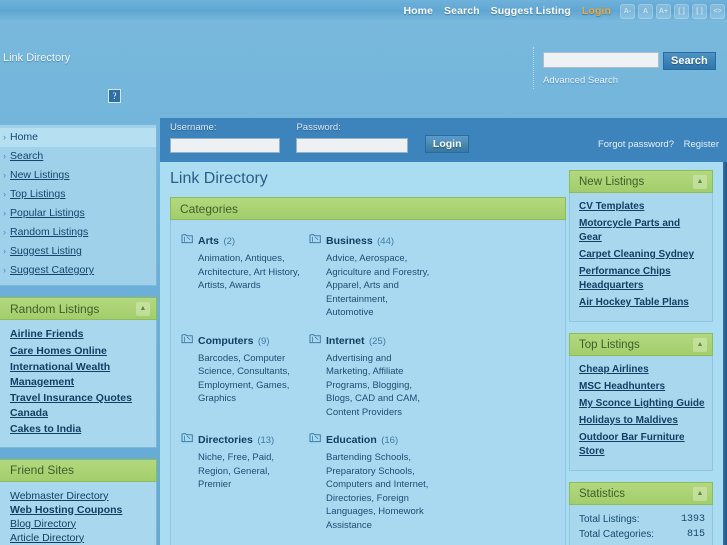  Describe the element at coordinates (40, 175) in the screenshot. I see `sidebar-item-label: New Listings` at that location.